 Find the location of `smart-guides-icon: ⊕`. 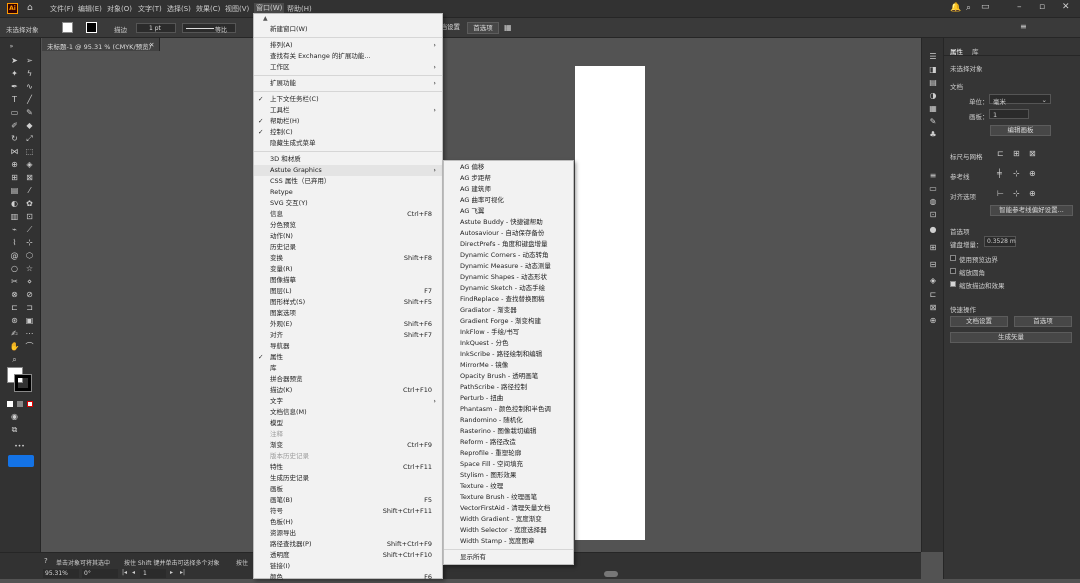

smart-guides-icon: ⊕ is located at coordinates (1032, 173).